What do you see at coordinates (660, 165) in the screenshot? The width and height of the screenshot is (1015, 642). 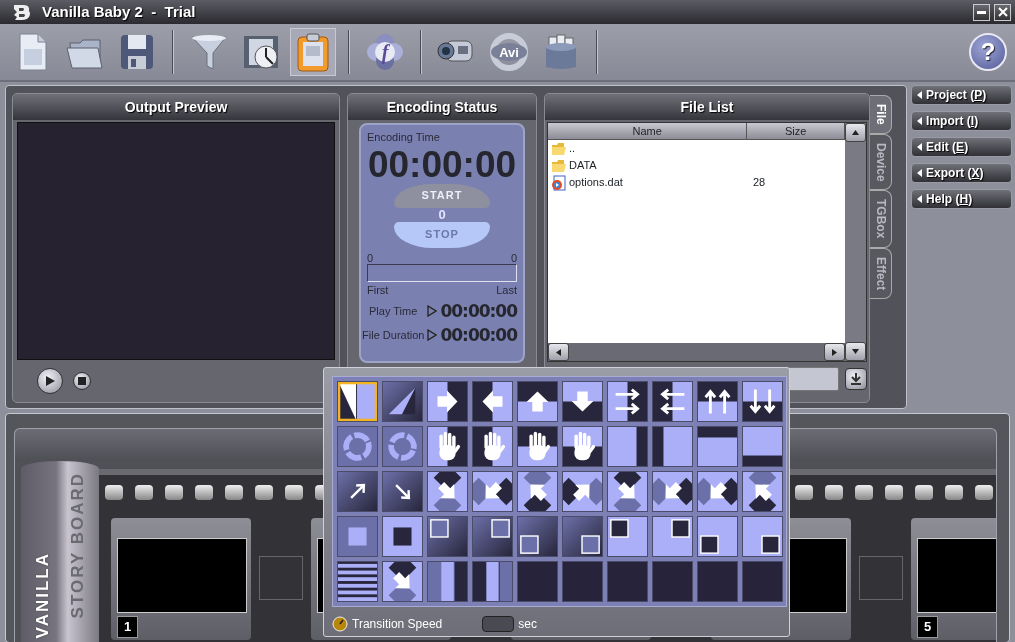 I see `folder-name: DATA` at bounding box center [660, 165].